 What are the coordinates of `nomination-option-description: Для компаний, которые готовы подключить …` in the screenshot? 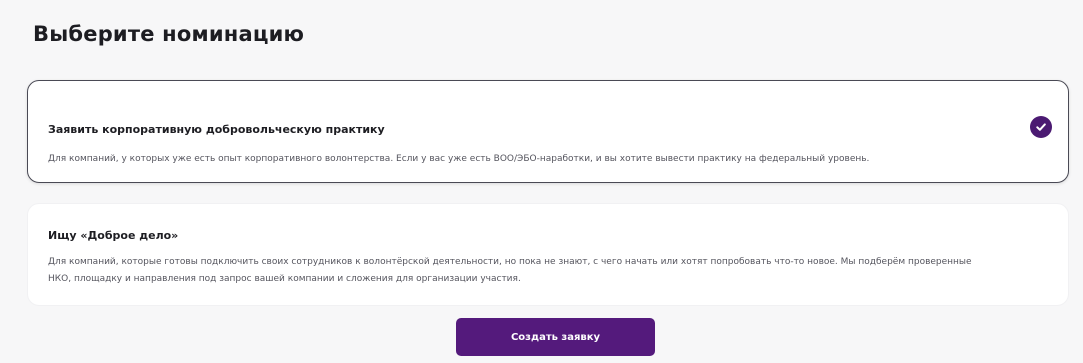 It's located at (510, 270).